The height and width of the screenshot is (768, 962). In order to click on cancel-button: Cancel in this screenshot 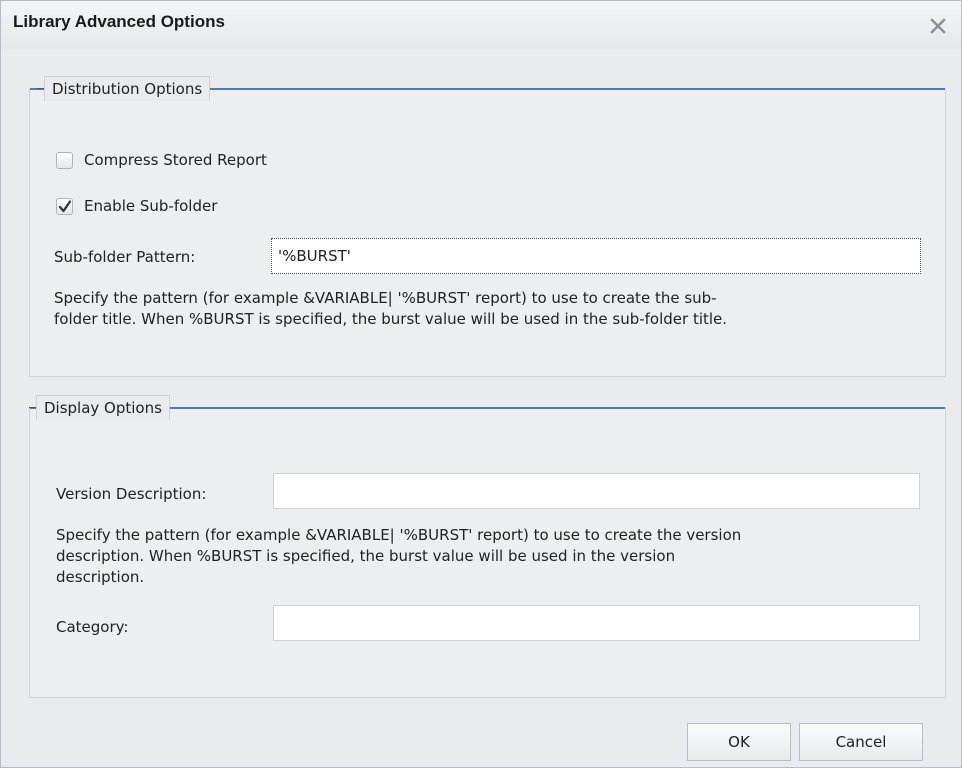, I will do `click(861, 742)`.